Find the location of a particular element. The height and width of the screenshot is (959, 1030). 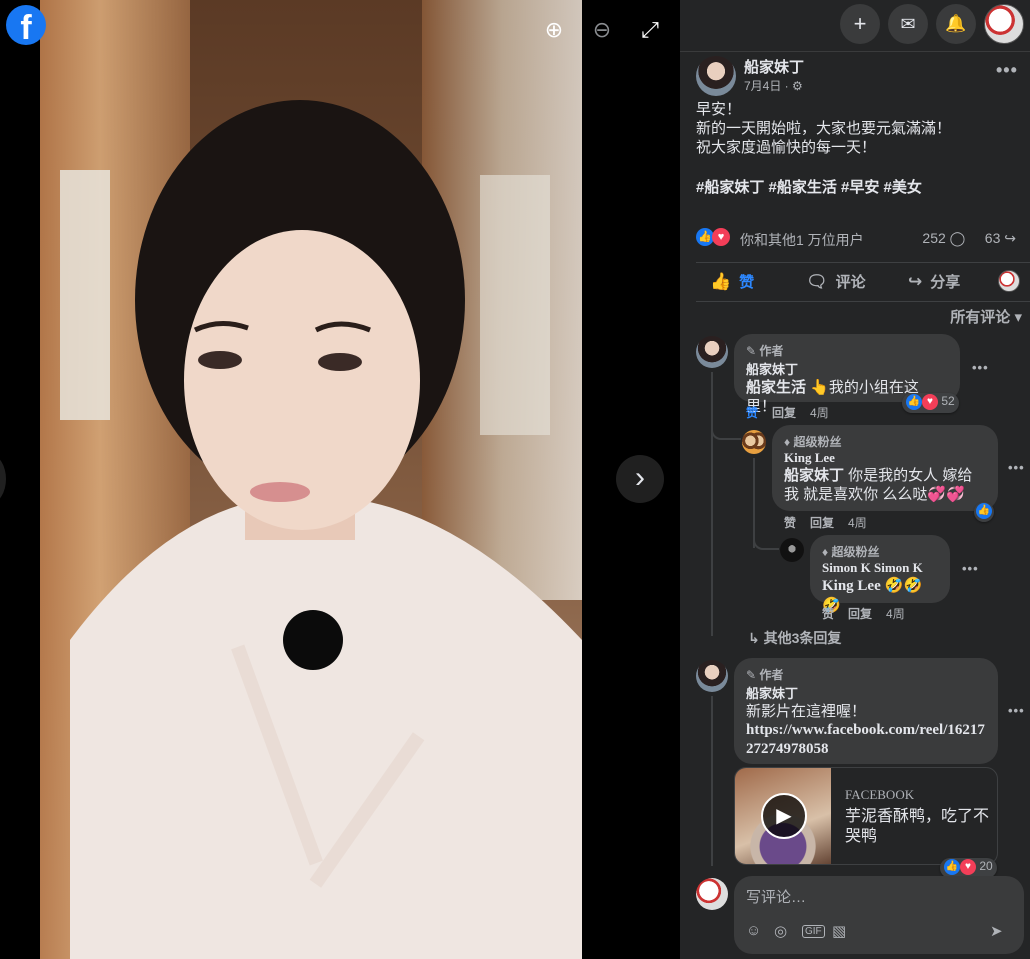

like-reaction-icon: 👍 is located at coordinates (984, 511).